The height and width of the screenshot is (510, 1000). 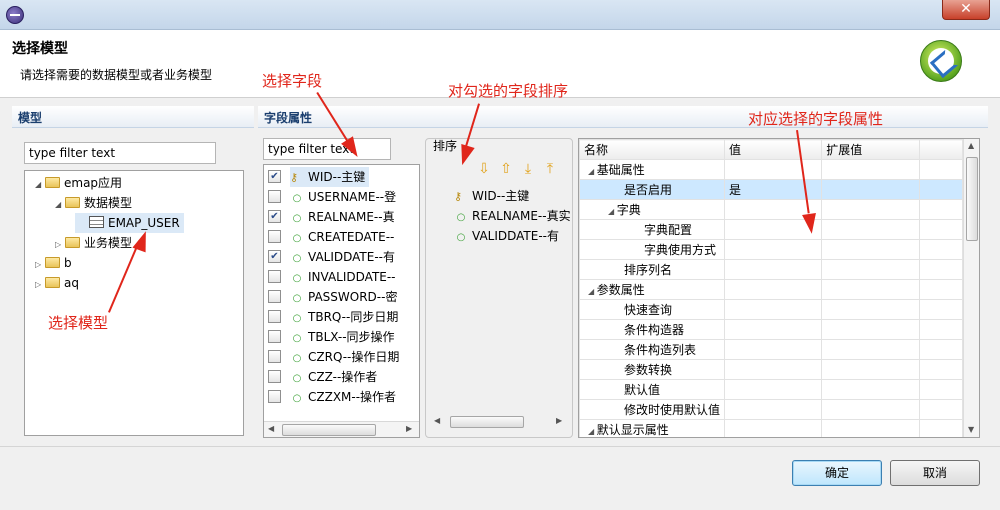 I want to click on sort-list: ◀ ▶ ⚷ WID--主键 ○ REALNAME--真实 ○ VALIDDATE--有, so click(x=499, y=307).